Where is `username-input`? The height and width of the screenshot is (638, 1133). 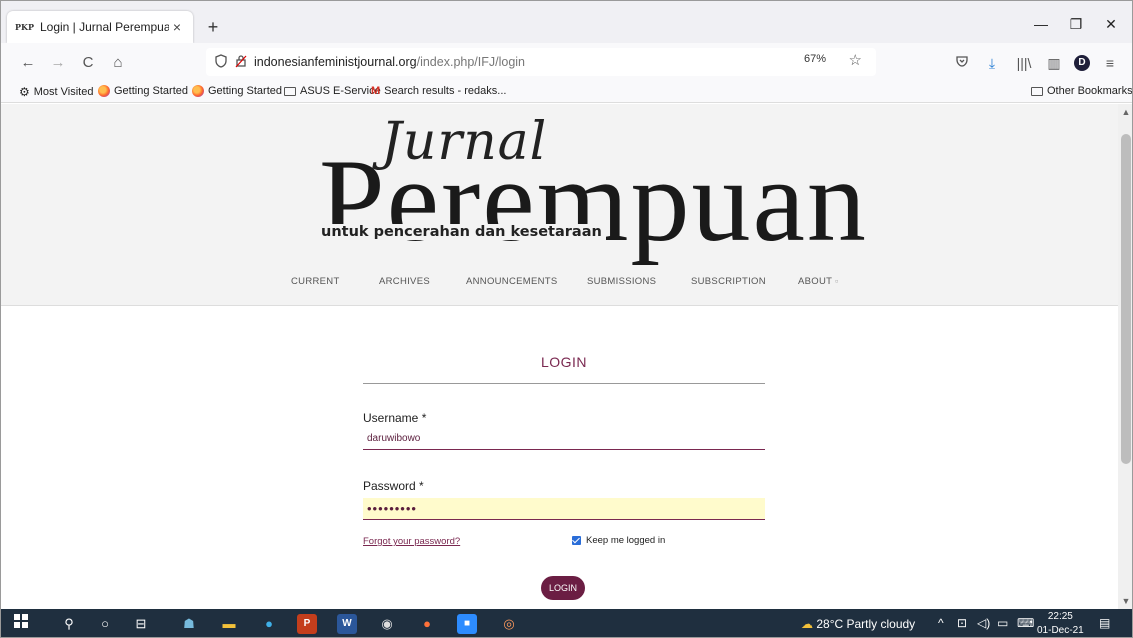
username-input is located at coordinates (564, 439).